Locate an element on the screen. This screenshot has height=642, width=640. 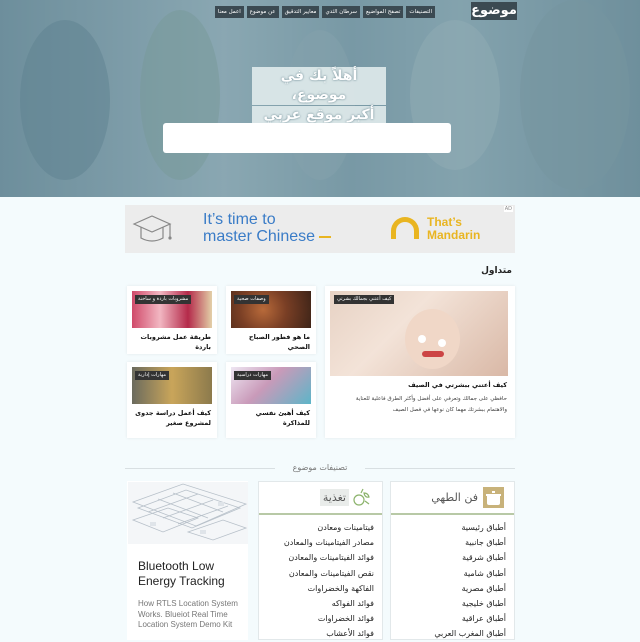
category-header: تغذية is located at coordinates (320, 498).